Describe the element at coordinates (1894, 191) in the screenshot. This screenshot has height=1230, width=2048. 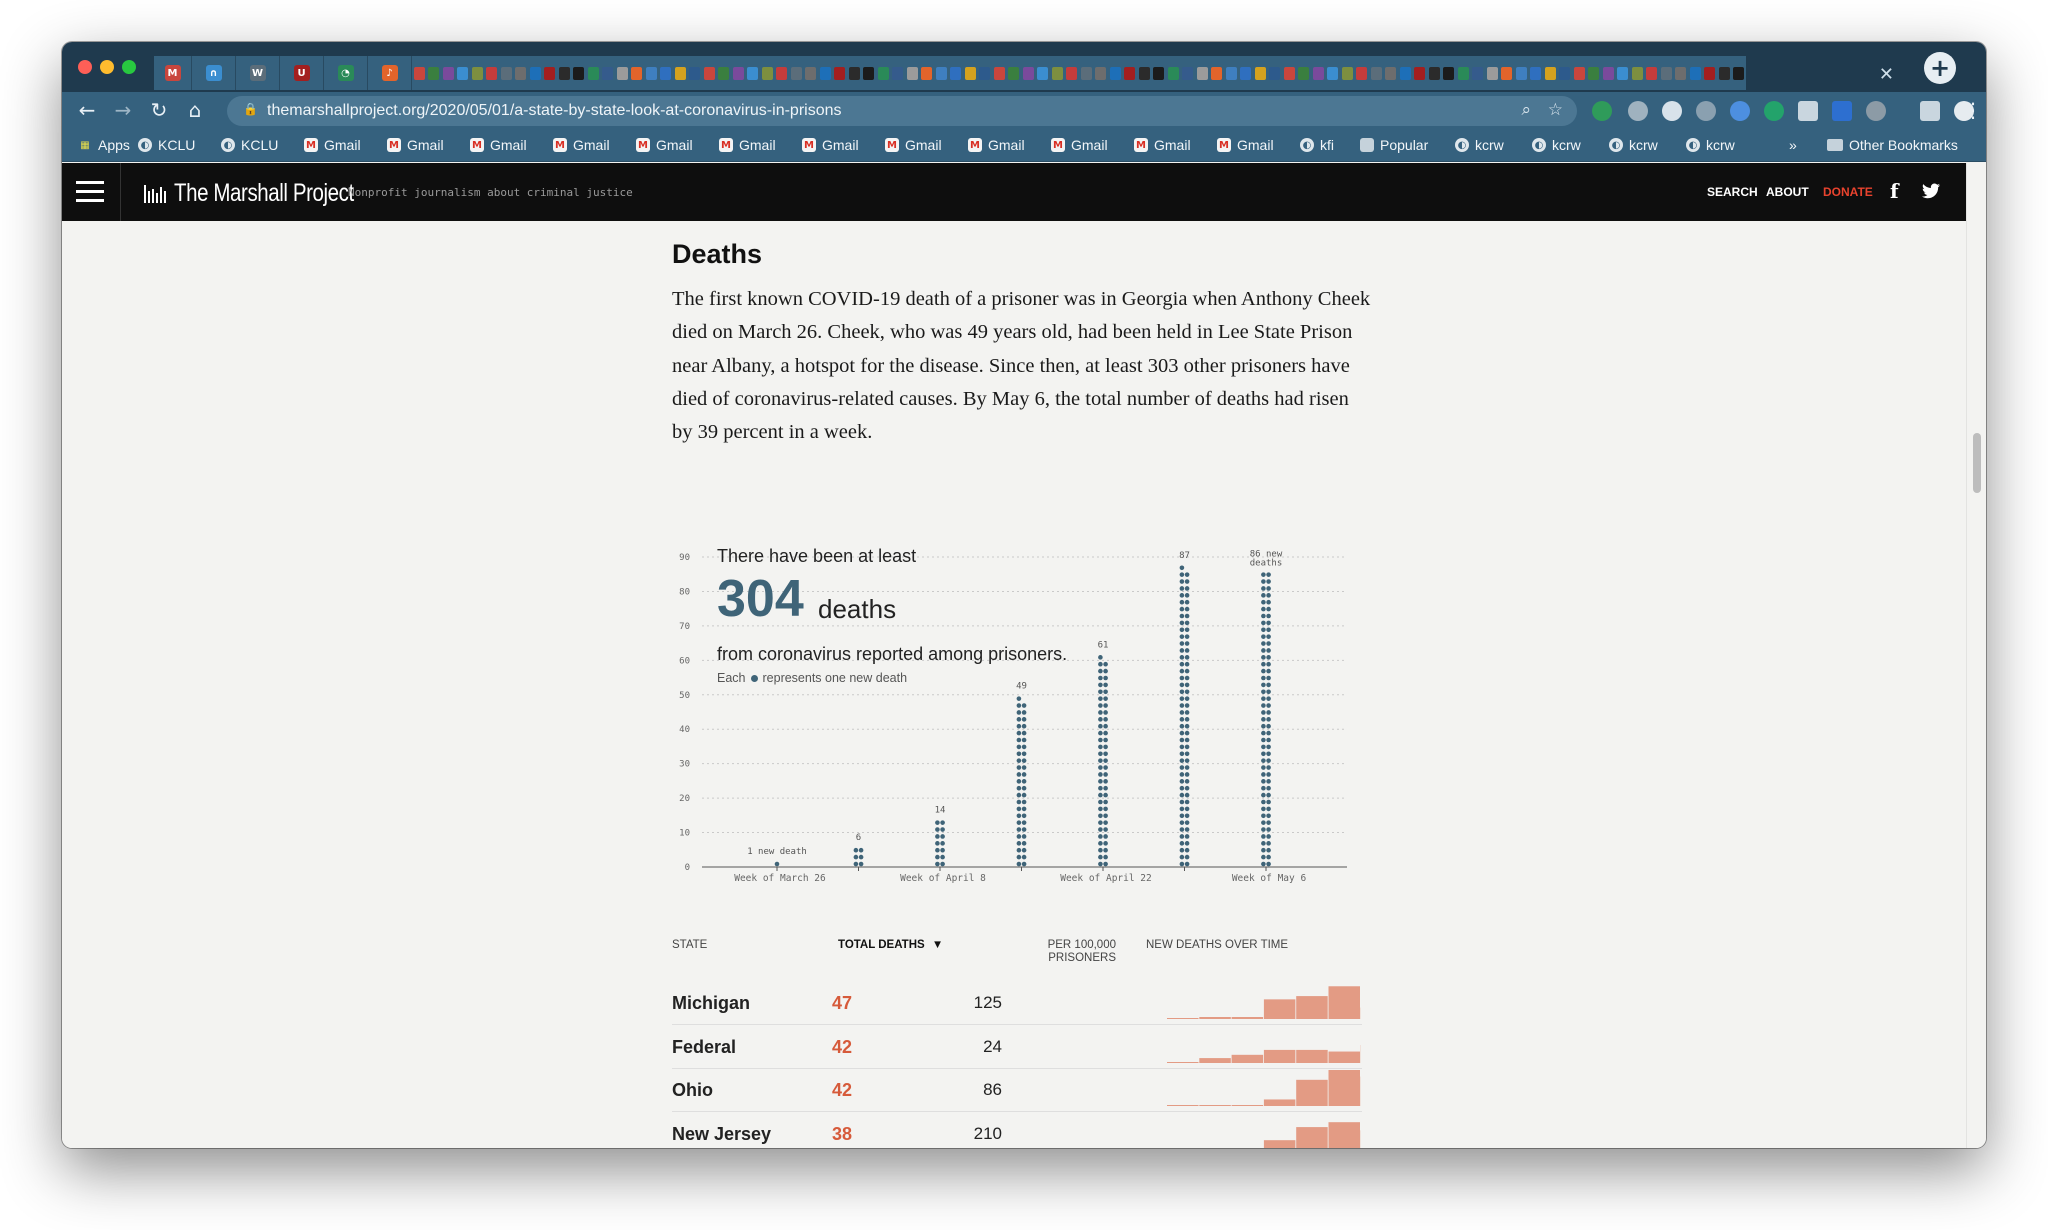
I see `facebook-icon: f` at that location.